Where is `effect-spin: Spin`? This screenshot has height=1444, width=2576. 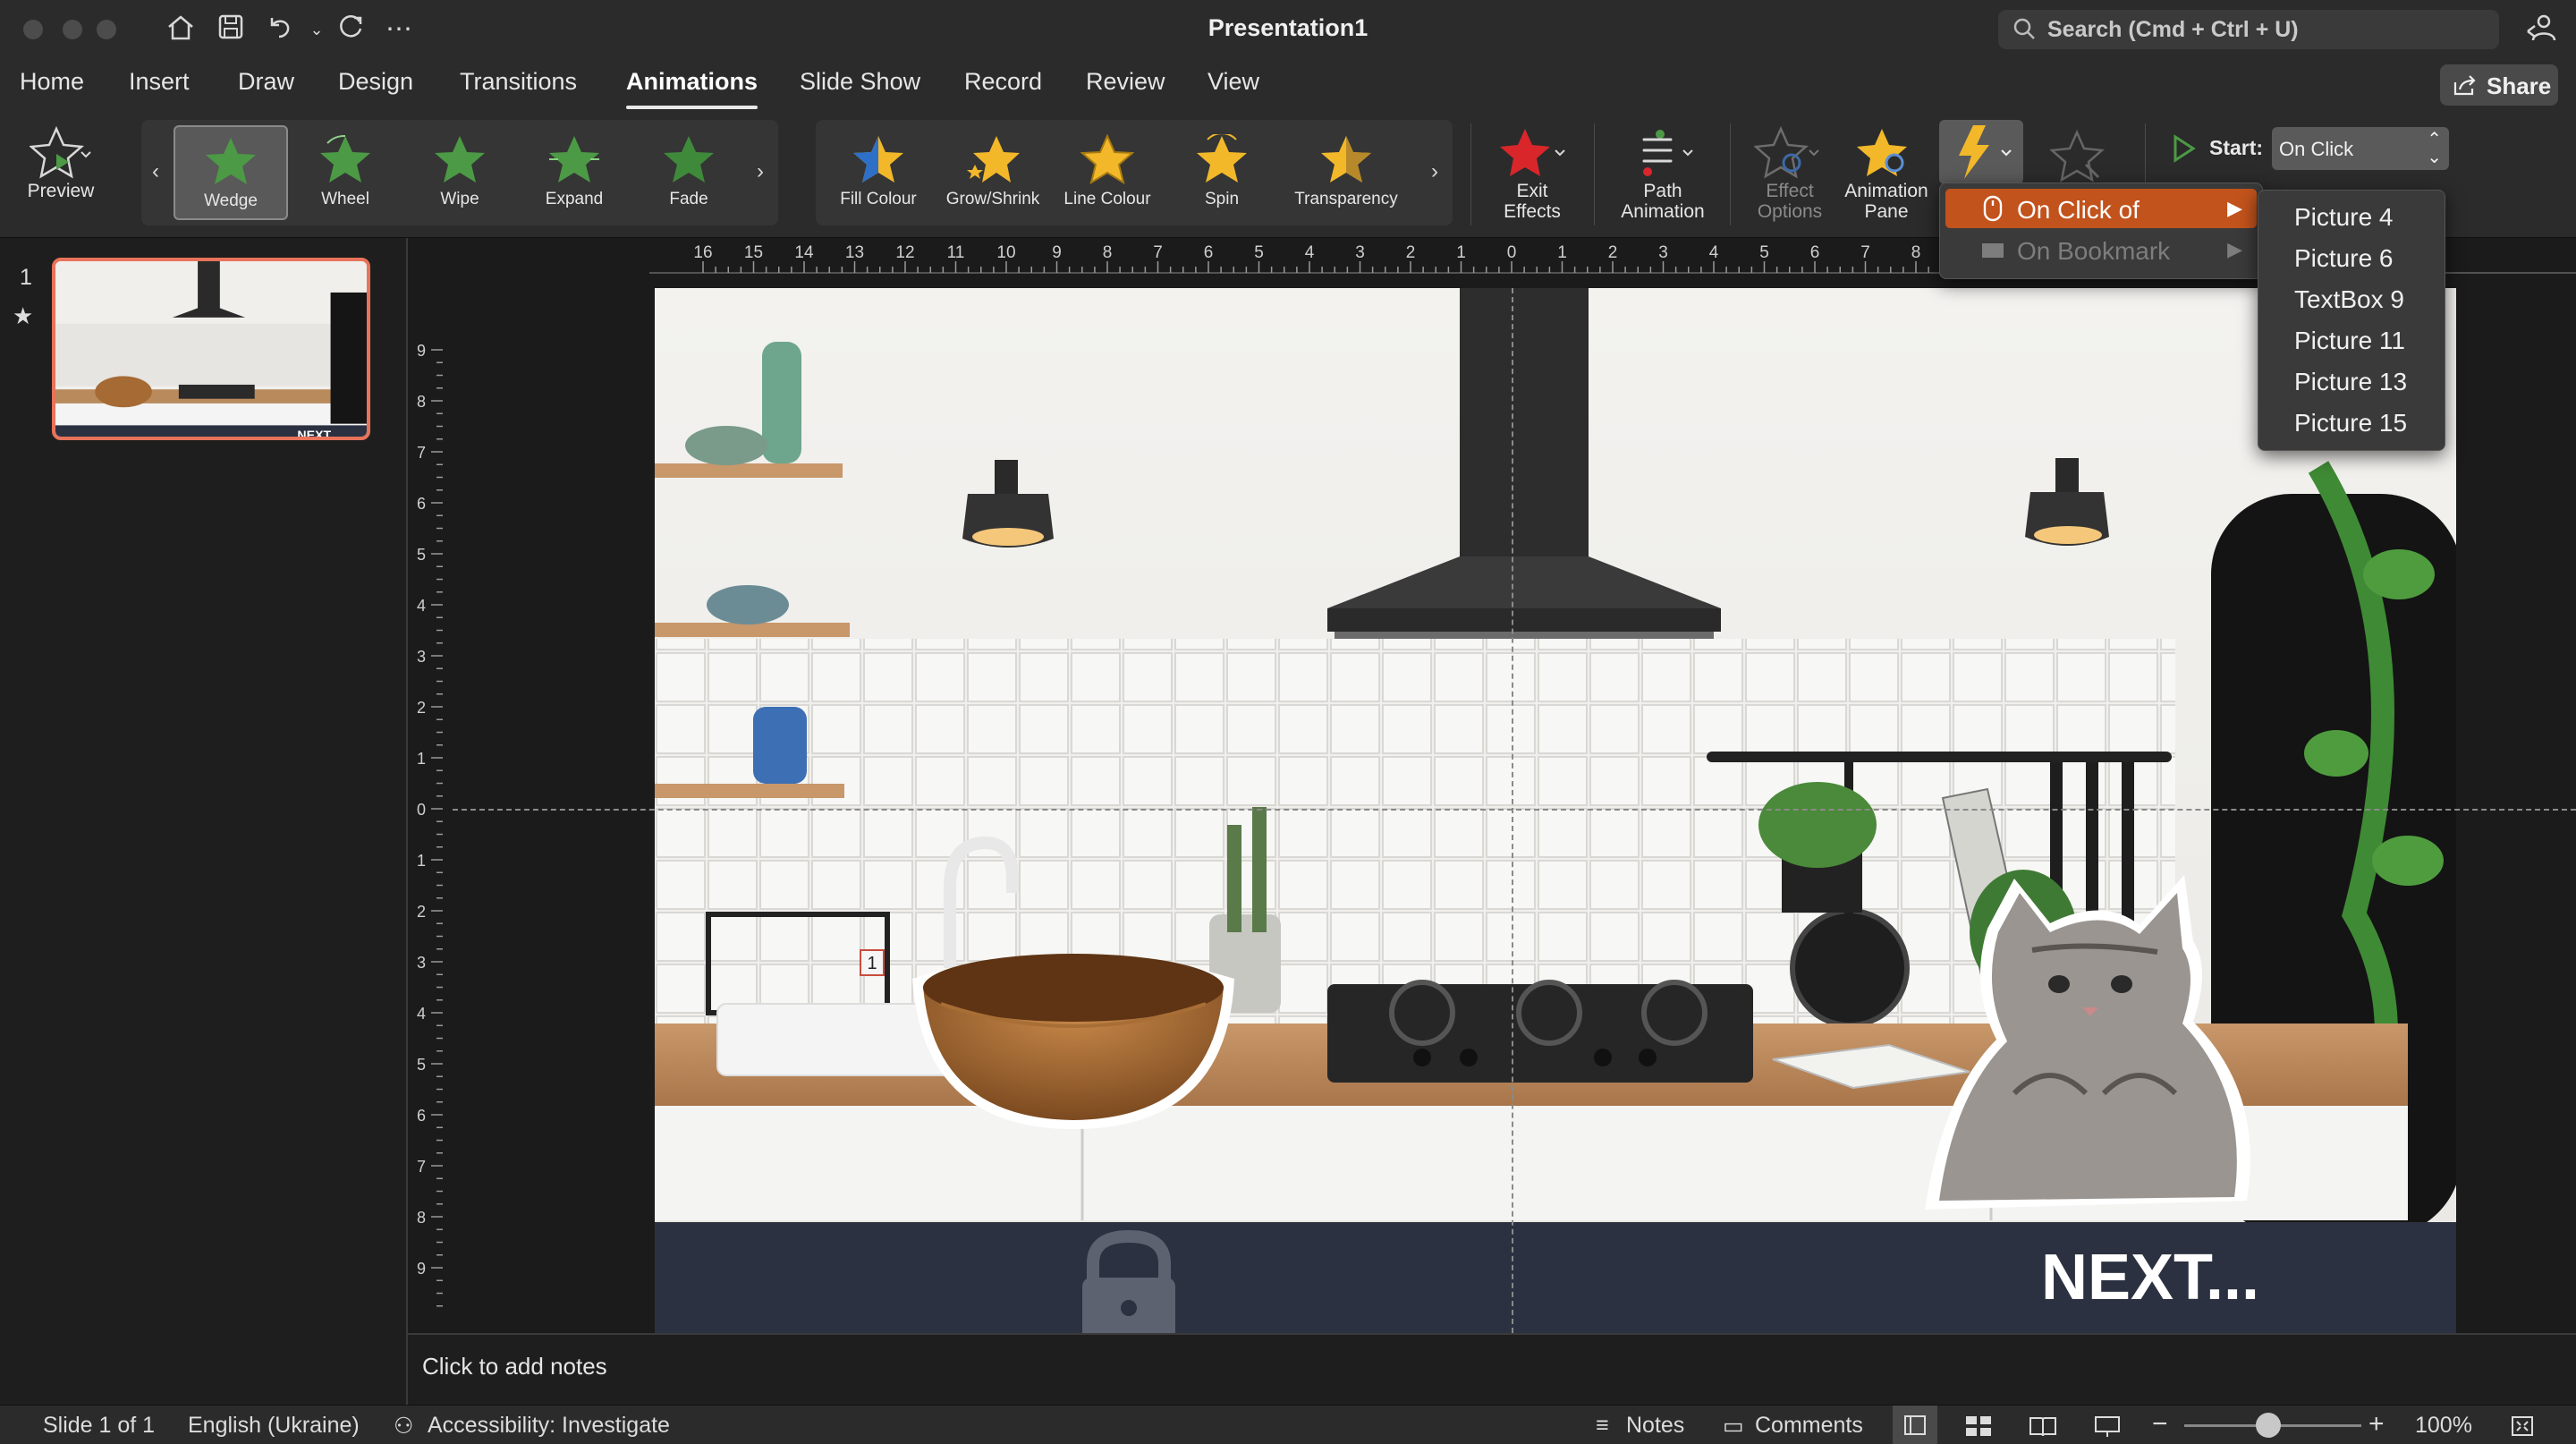
effect-spin: Spin is located at coordinates (1222, 172).